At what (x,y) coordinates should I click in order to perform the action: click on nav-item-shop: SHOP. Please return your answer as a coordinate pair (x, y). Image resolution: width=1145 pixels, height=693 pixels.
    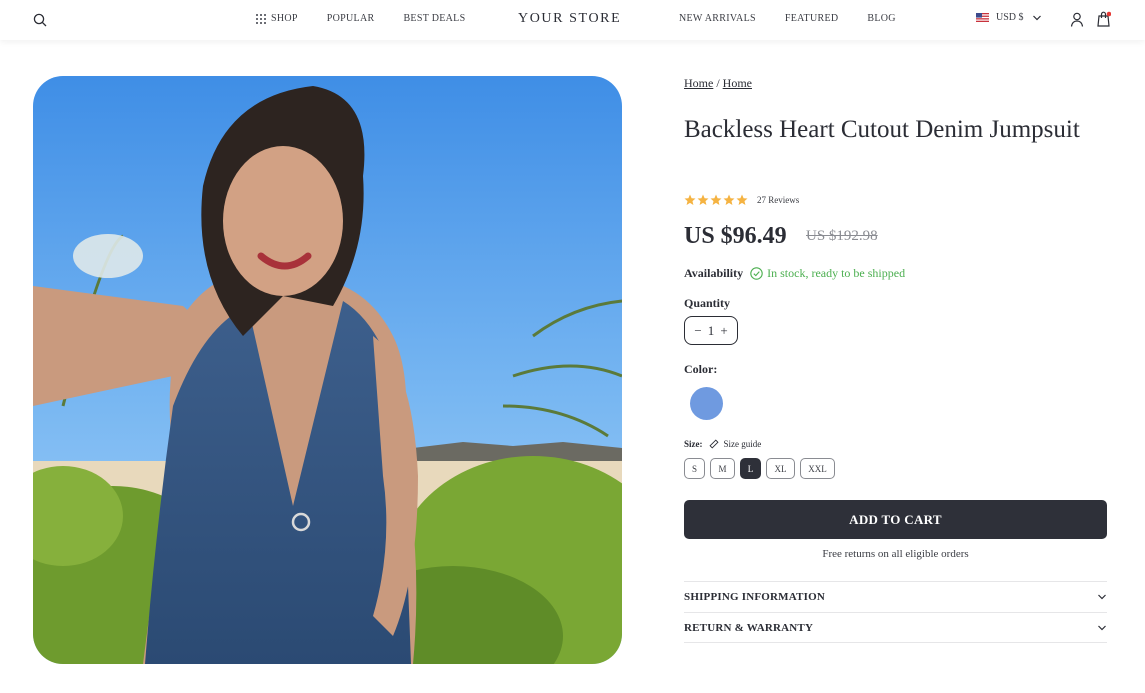
    Looking at the image, I should click on (277, 18).